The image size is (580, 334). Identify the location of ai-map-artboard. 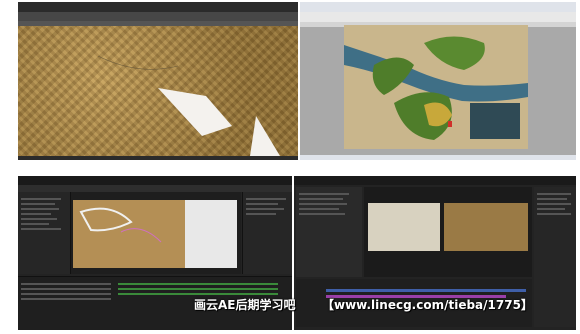
(436, 87).